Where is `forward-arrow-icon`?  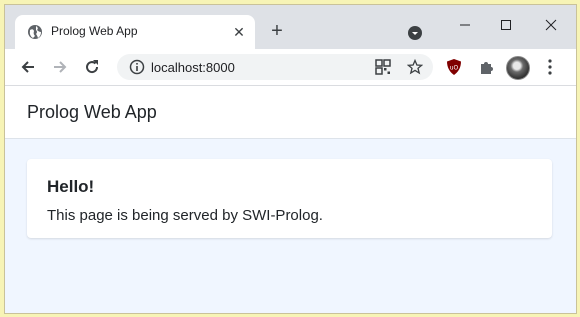 forward-arrow-icon is located at coordinates (60, 67).